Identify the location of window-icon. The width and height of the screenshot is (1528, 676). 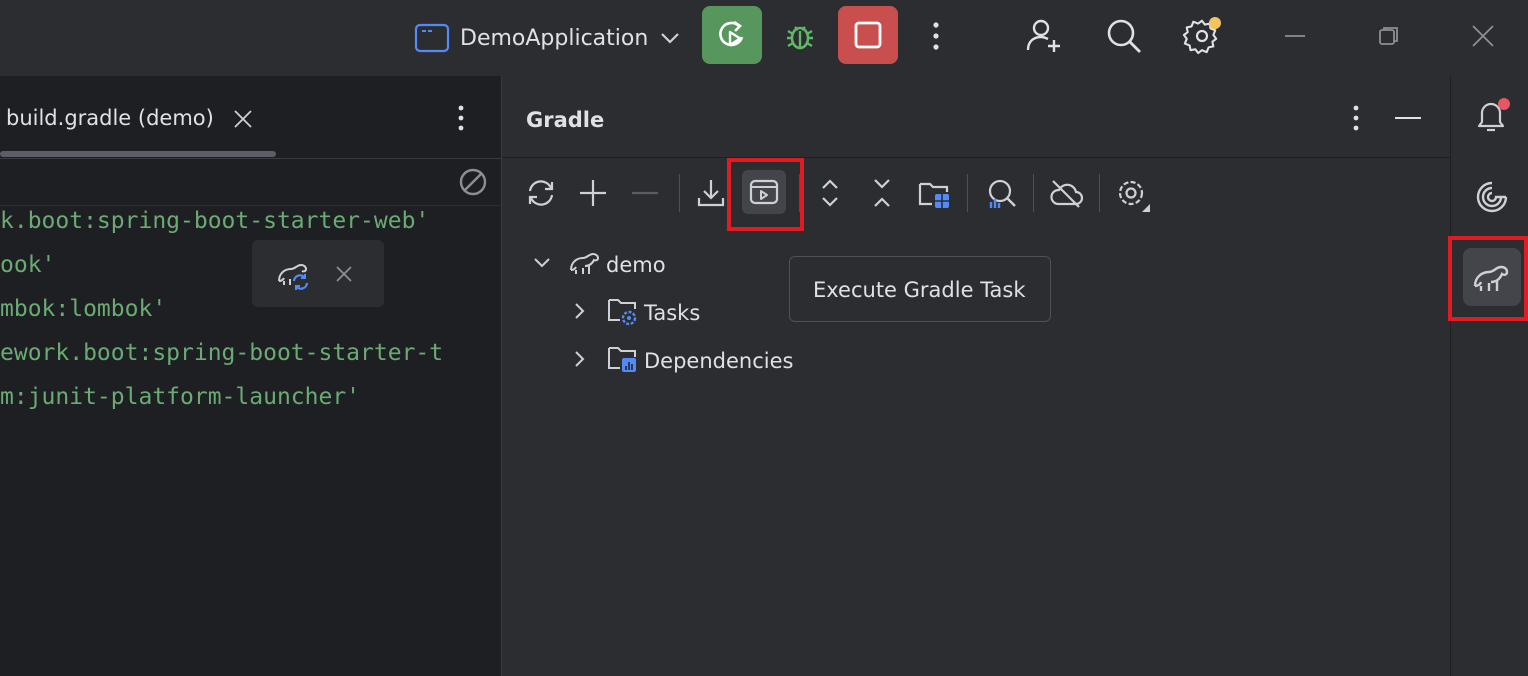
(432, 38).